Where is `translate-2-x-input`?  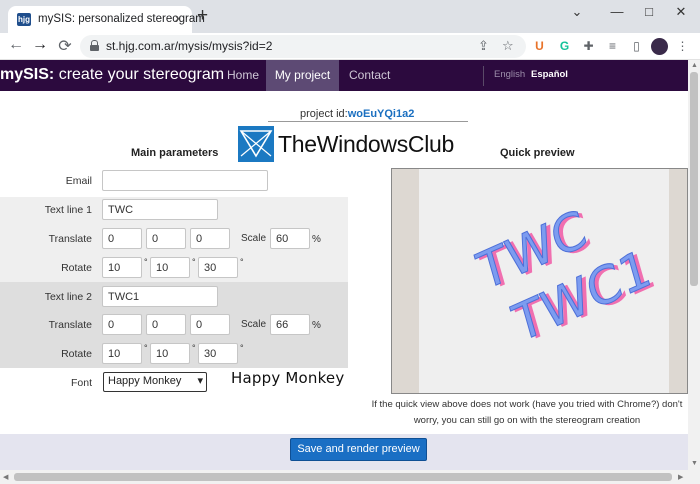
translate-2-x-input is located at coordinates (122, 324).